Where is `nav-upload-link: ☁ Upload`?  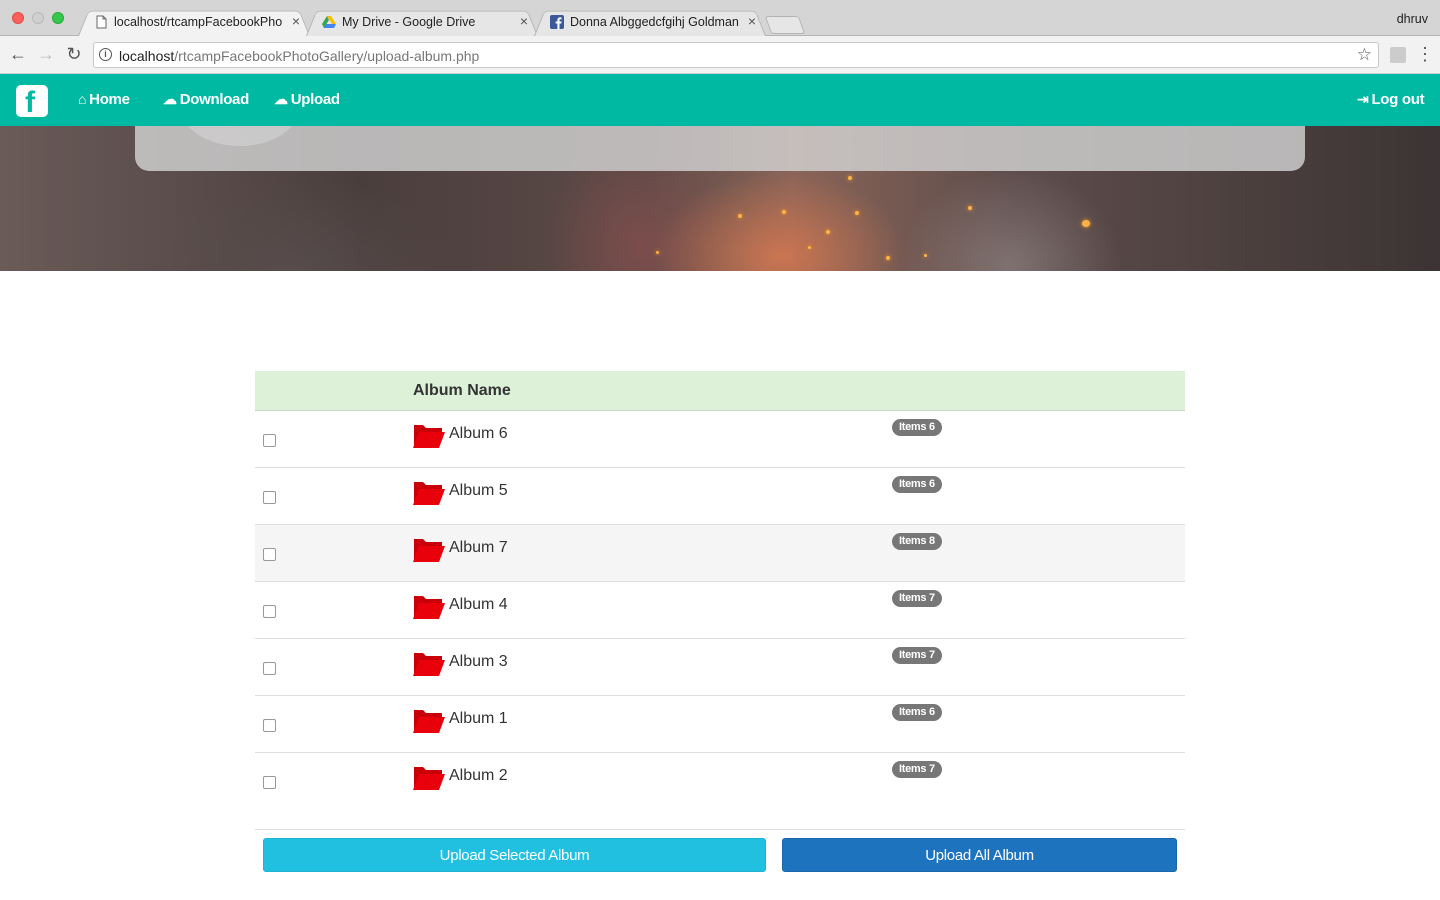
nav-upload-link: ☁ Upload is located at coordinates (307, 99).